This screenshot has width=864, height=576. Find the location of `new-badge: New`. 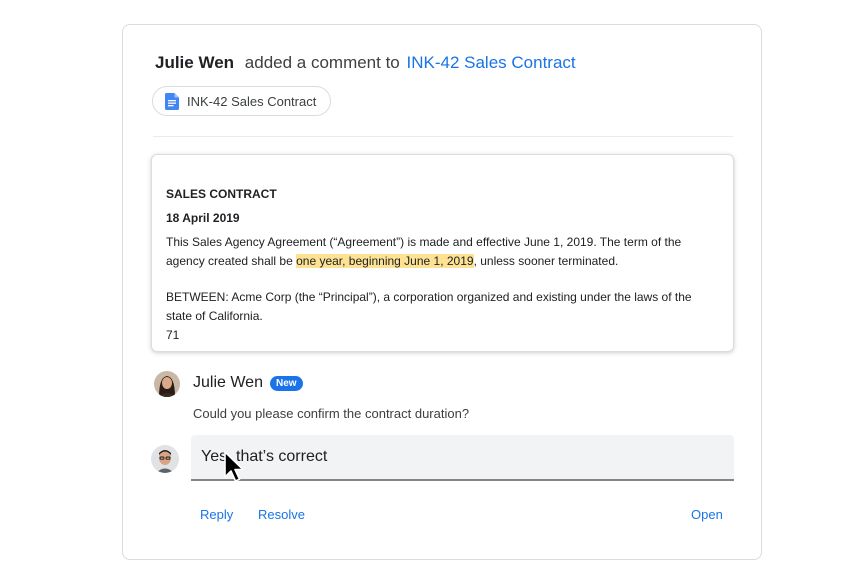

new-badge: New is located at coordinates (286, 383).